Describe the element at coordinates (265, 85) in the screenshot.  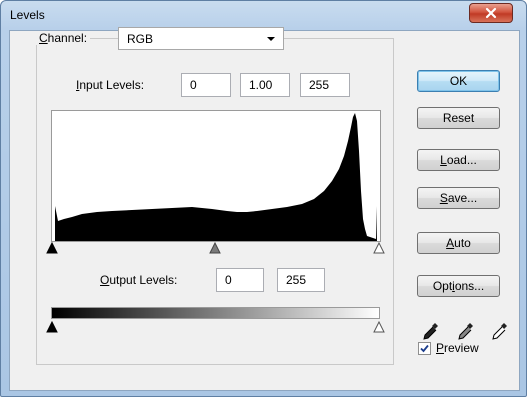
I see `input-gamma-field: 1.00` at that location.